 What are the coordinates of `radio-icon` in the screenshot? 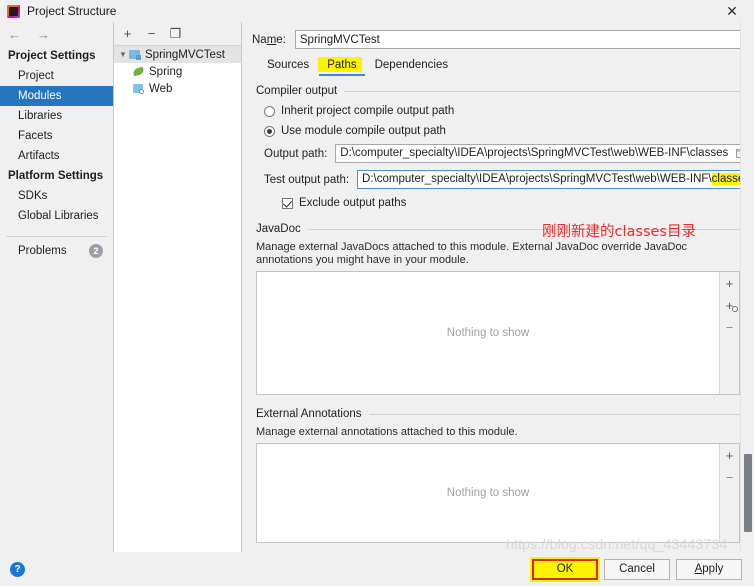 It's located at (269, 111).